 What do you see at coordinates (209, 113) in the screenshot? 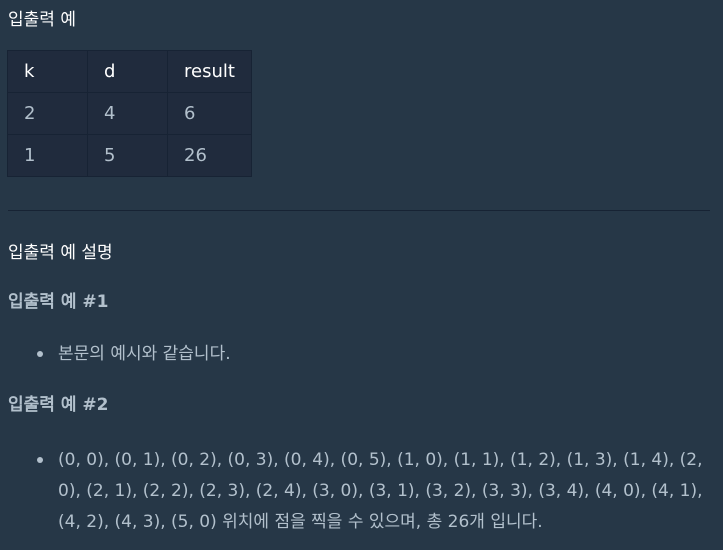
I see `table-cell-result: 6` at bounding box center [209, 113].